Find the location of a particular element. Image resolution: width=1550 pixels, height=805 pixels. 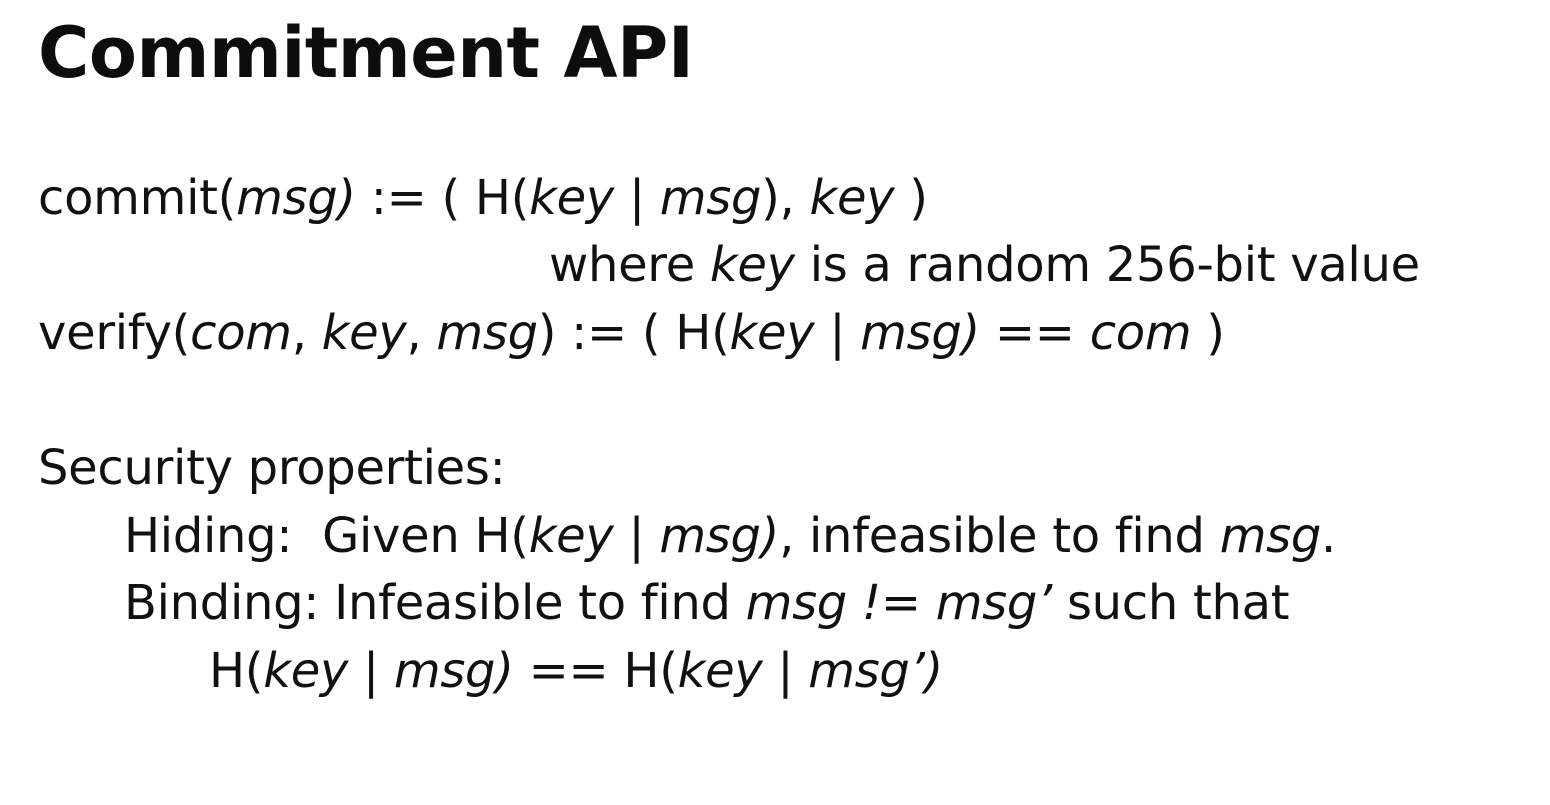

text-segment: ), is located at coordinates (785, 198).